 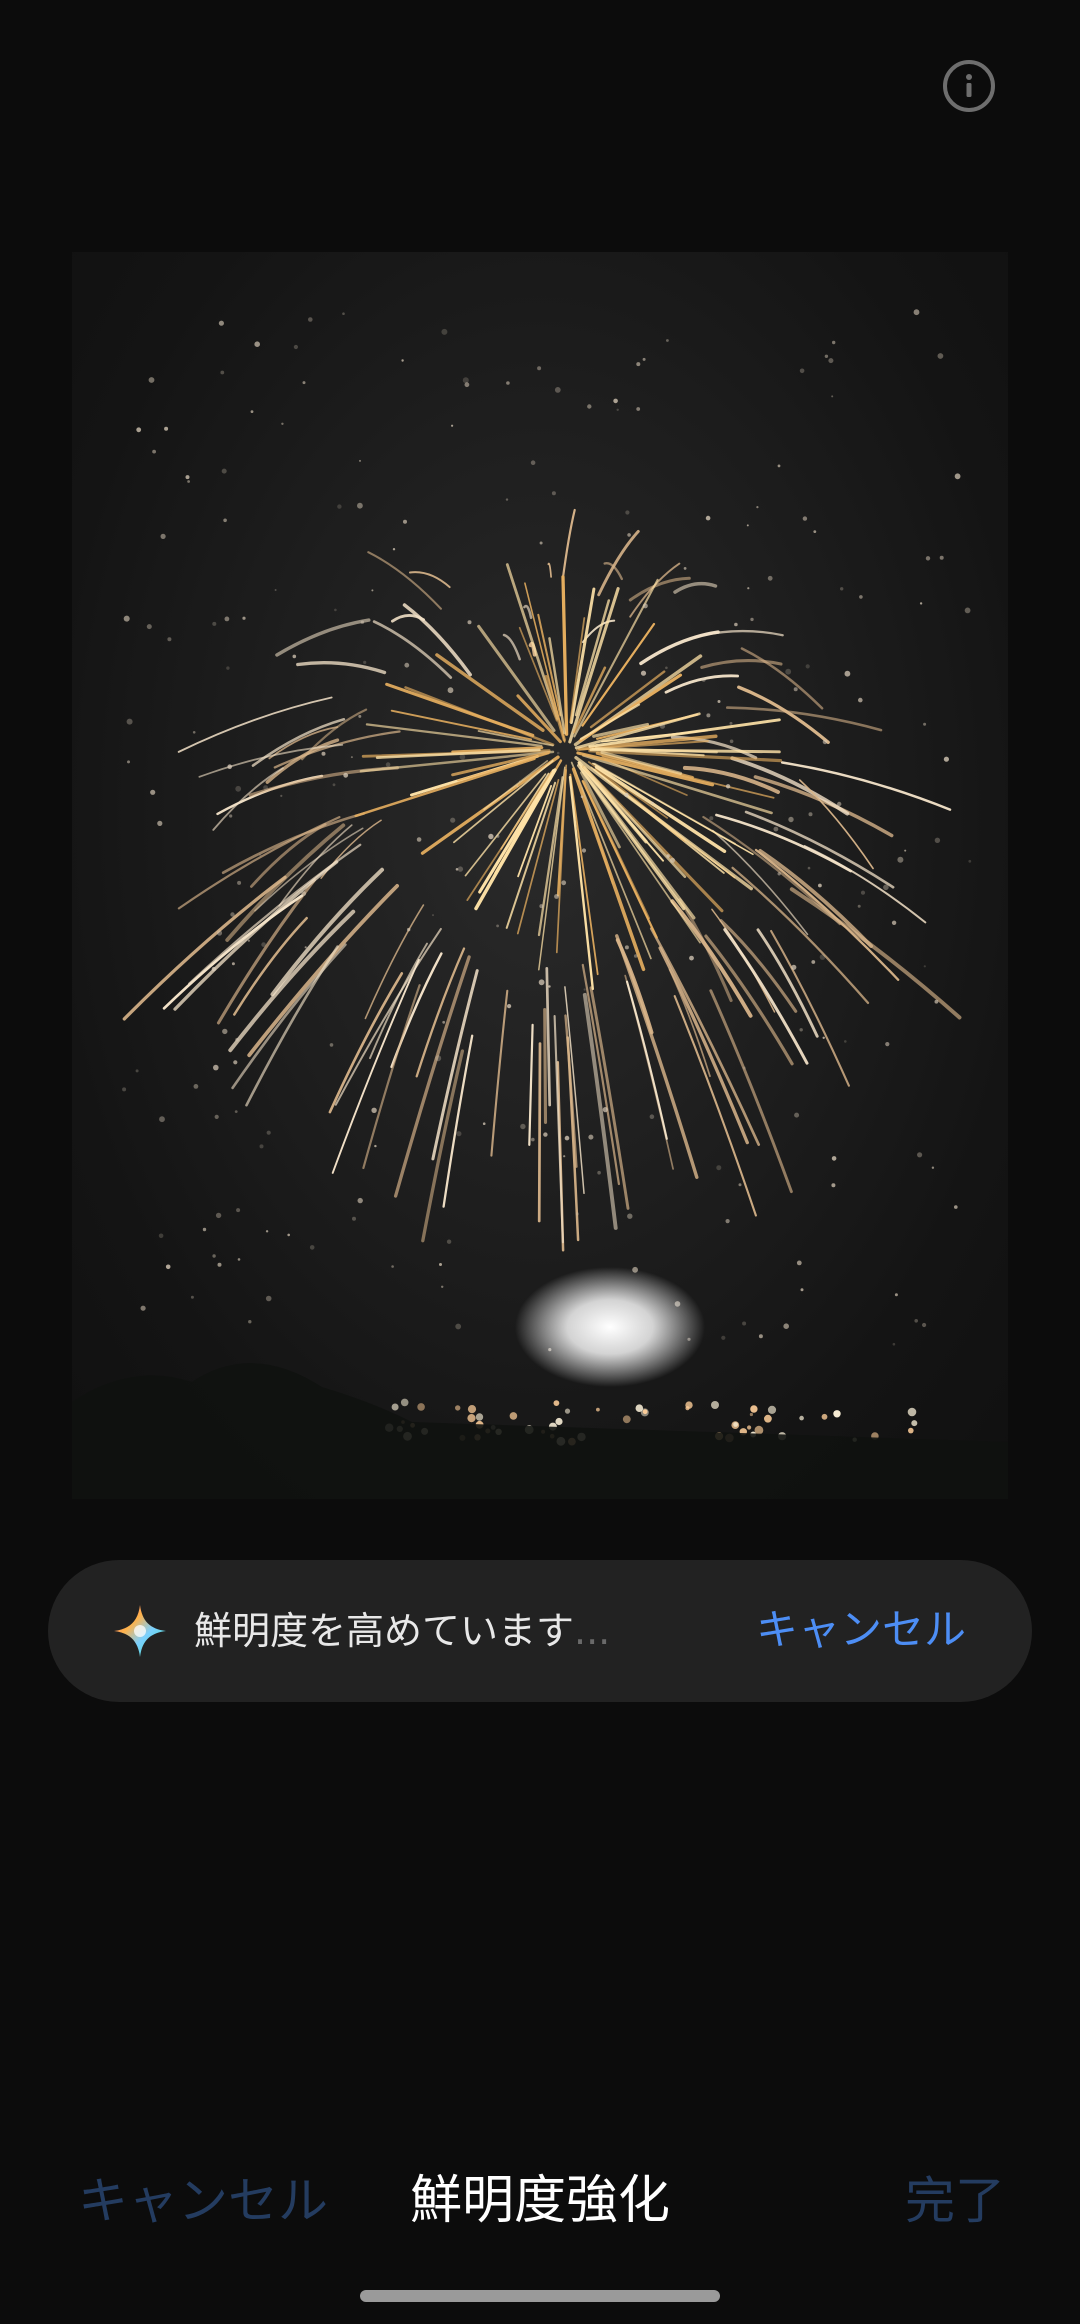 I want to click on cancel-enhance-button: キャンセル, so click(x=861, y=1630).